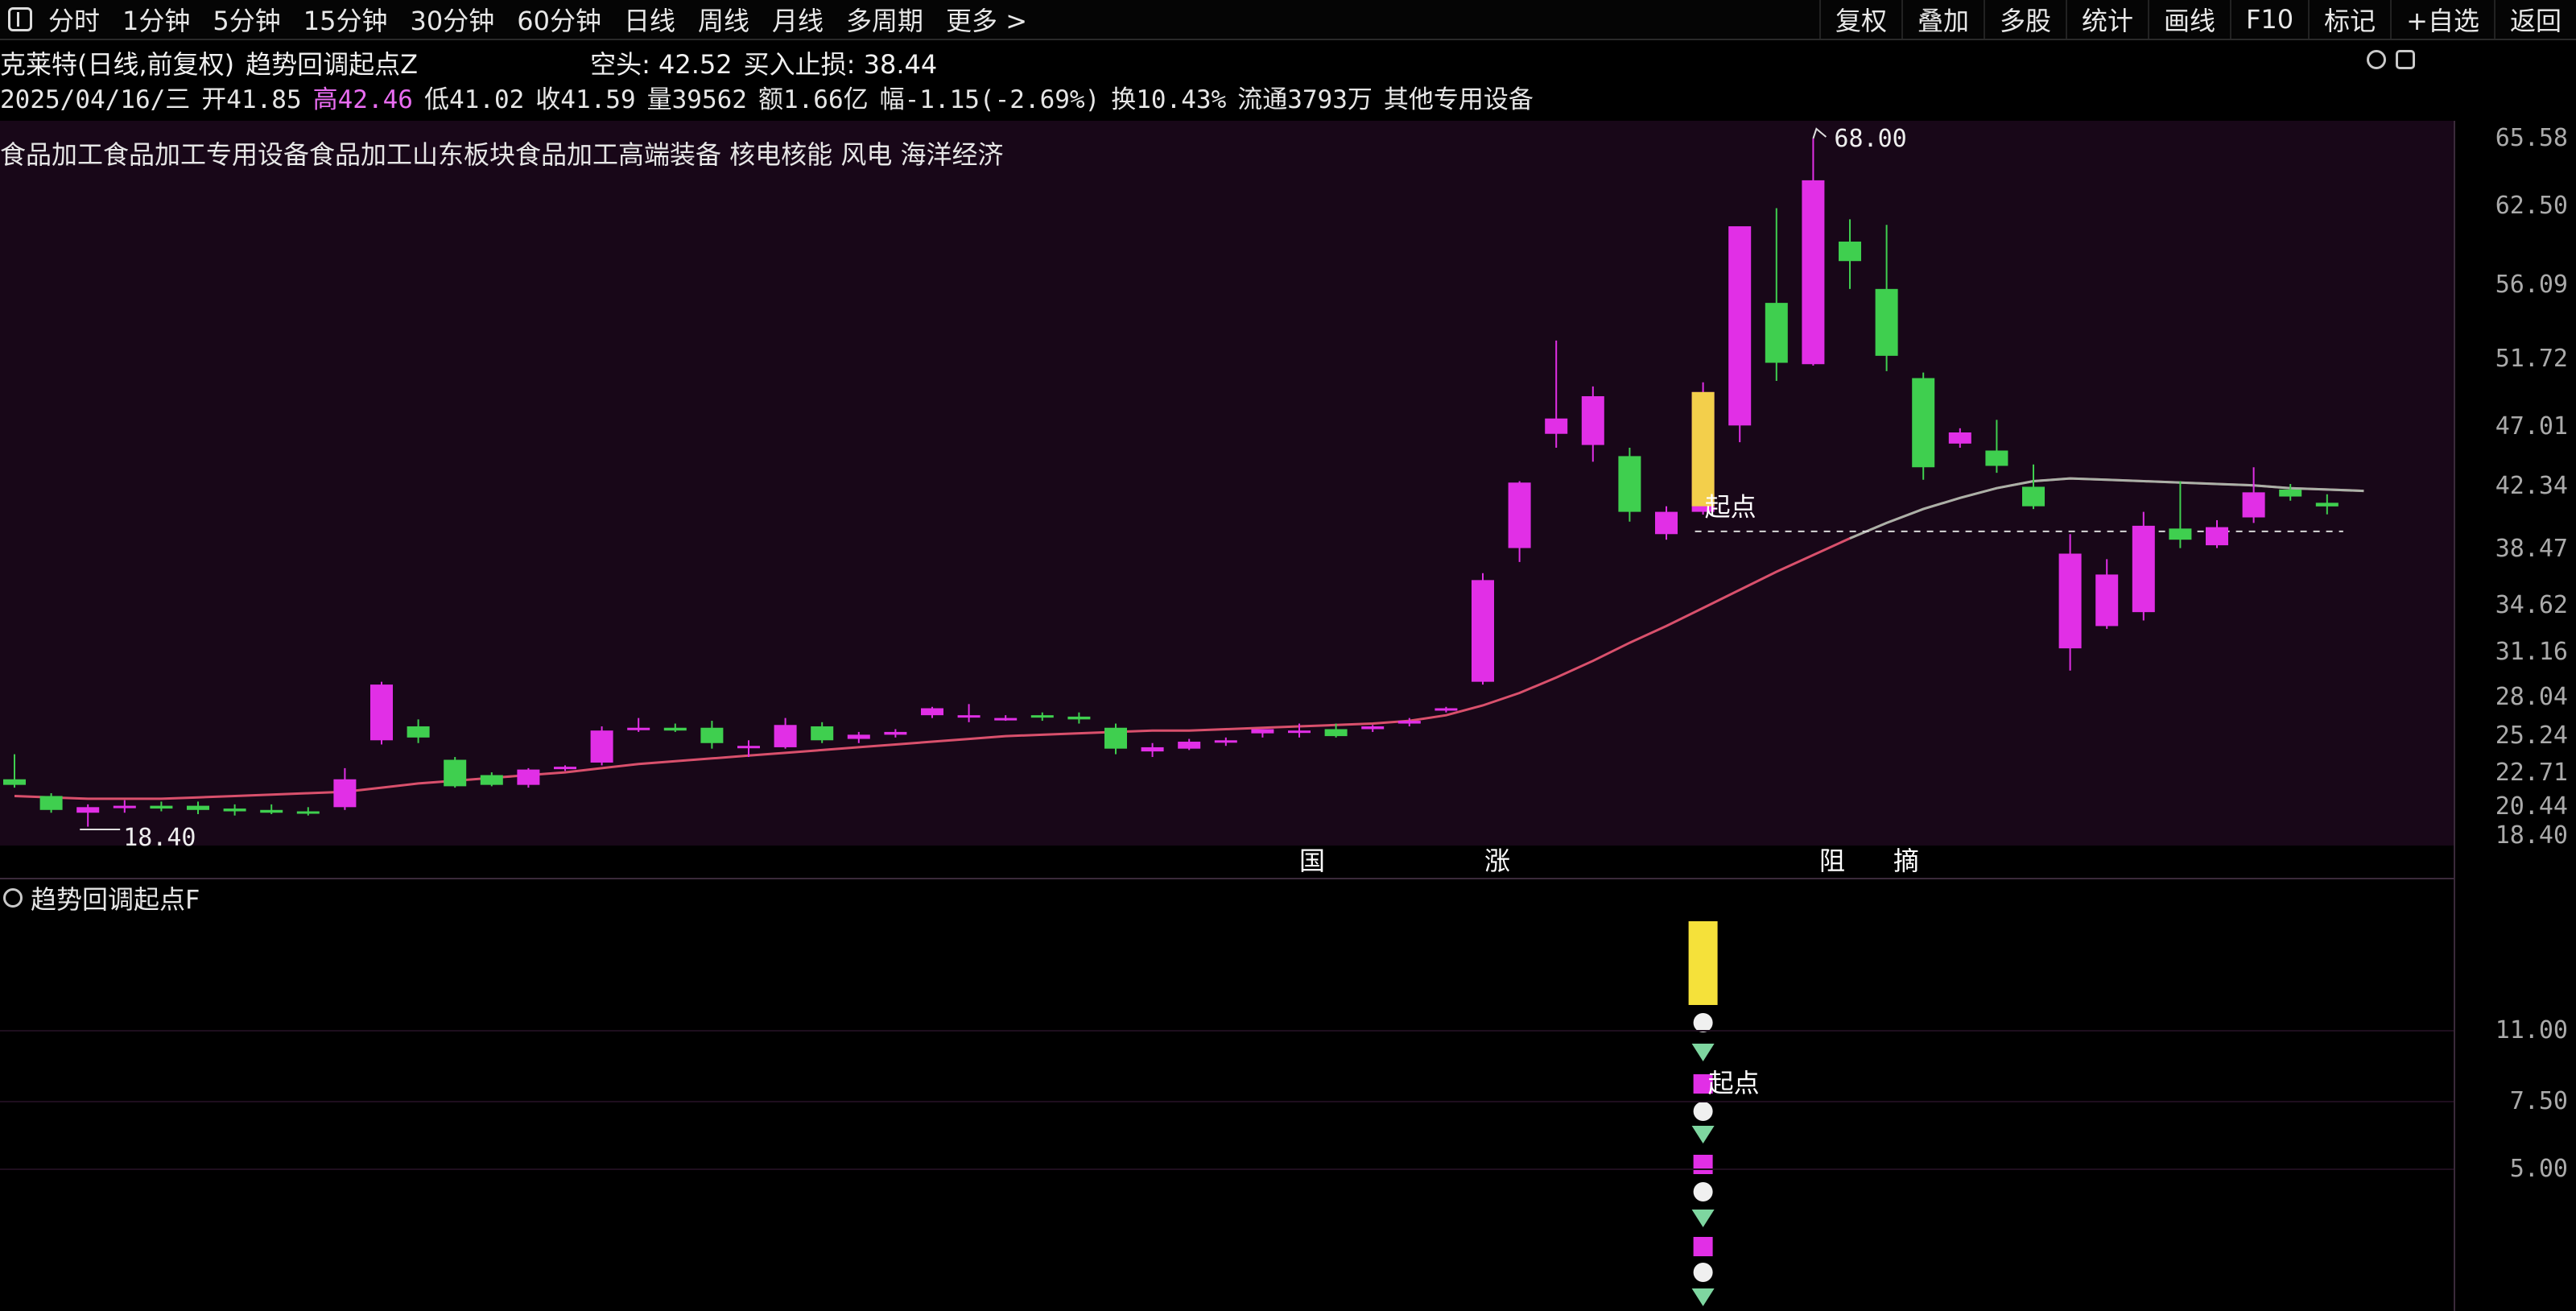 The width and height of the screenshot is (2576, 1311). Describe the element at coordinates (2531, 138) in the screenshot. I see `price-axis-label: 65.58` at that location.